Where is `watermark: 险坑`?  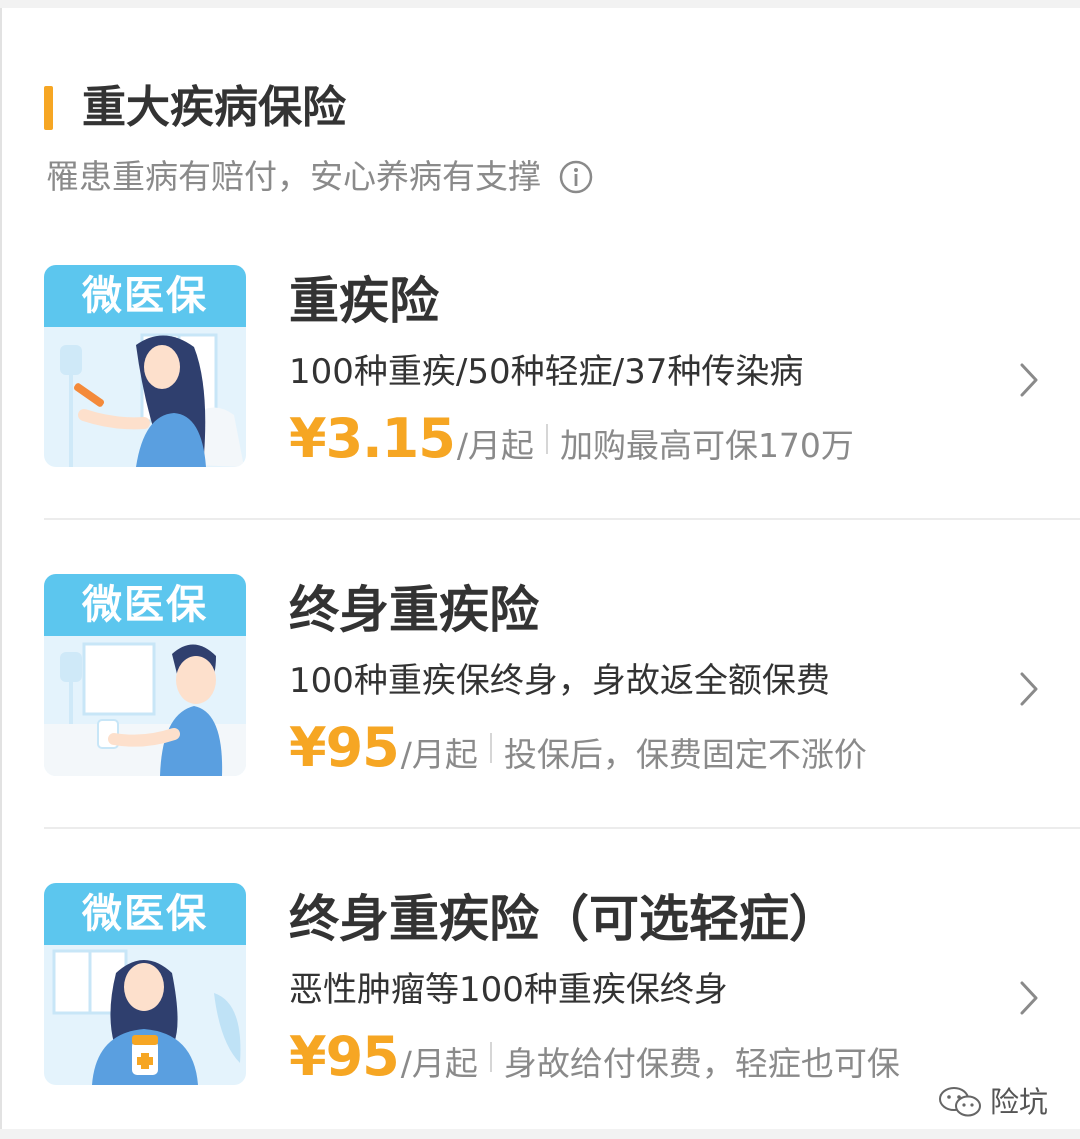
watermark: 险坑 is located at coordinates (993, 1102).